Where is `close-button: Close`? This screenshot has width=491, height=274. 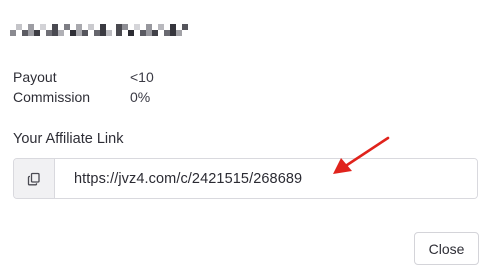
close-button: Close is located at coordinates (446, 248).